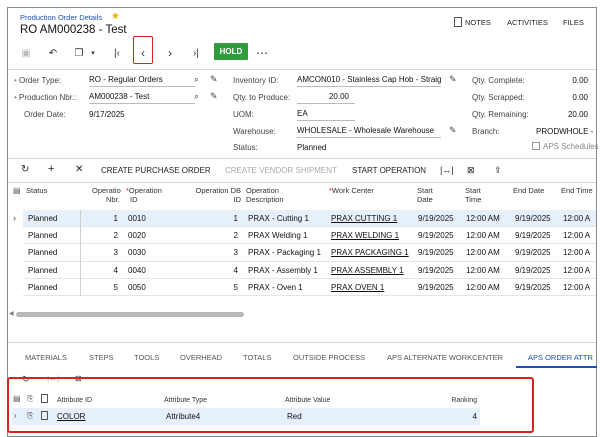 The image size is (600, 437). Describe the element at coordinates (257, 357) in the screenshot. I see `tab-totals: TOTALS` at that location.